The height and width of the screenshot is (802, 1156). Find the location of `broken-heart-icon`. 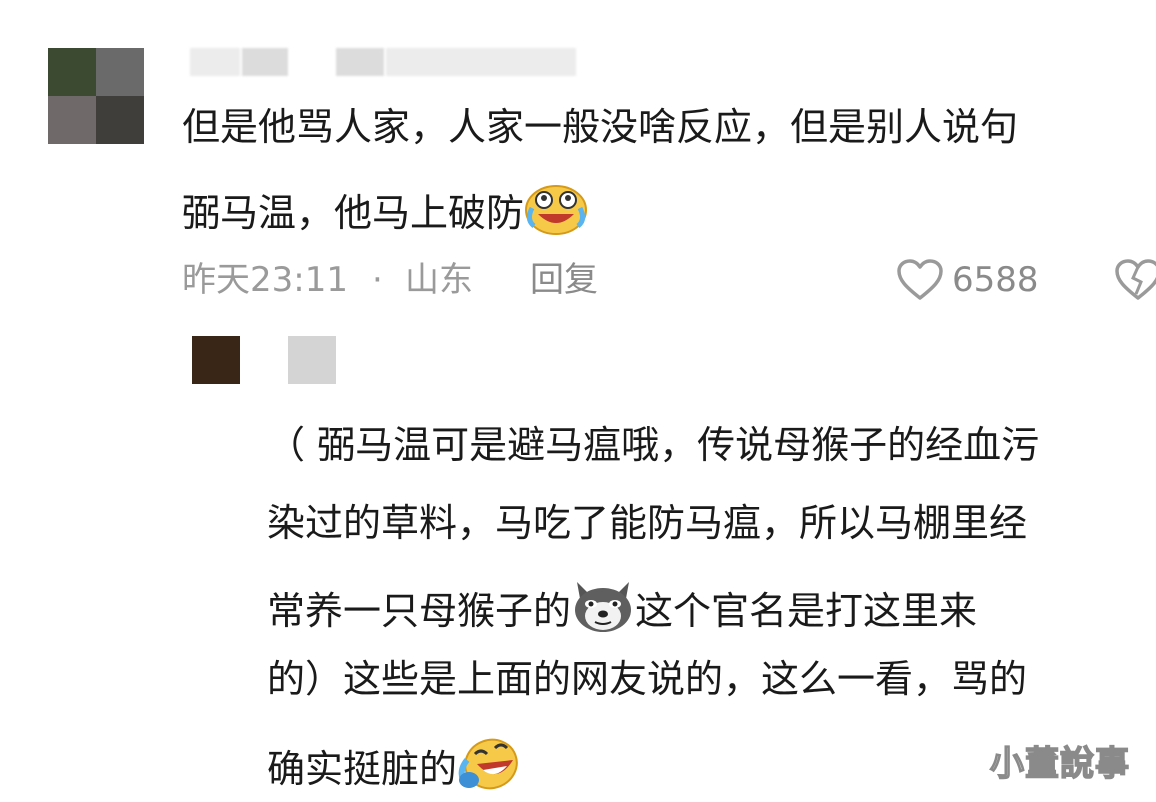

broken-heart-icon is located at coordinates (1135, 280).